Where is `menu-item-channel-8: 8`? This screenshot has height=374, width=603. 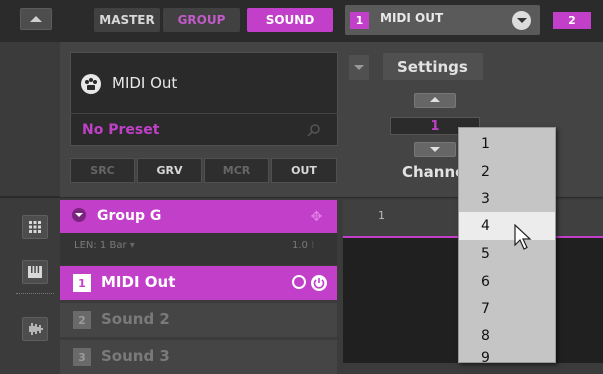 menu-item-channel-8: 8 is located at coordinates (507, 336).